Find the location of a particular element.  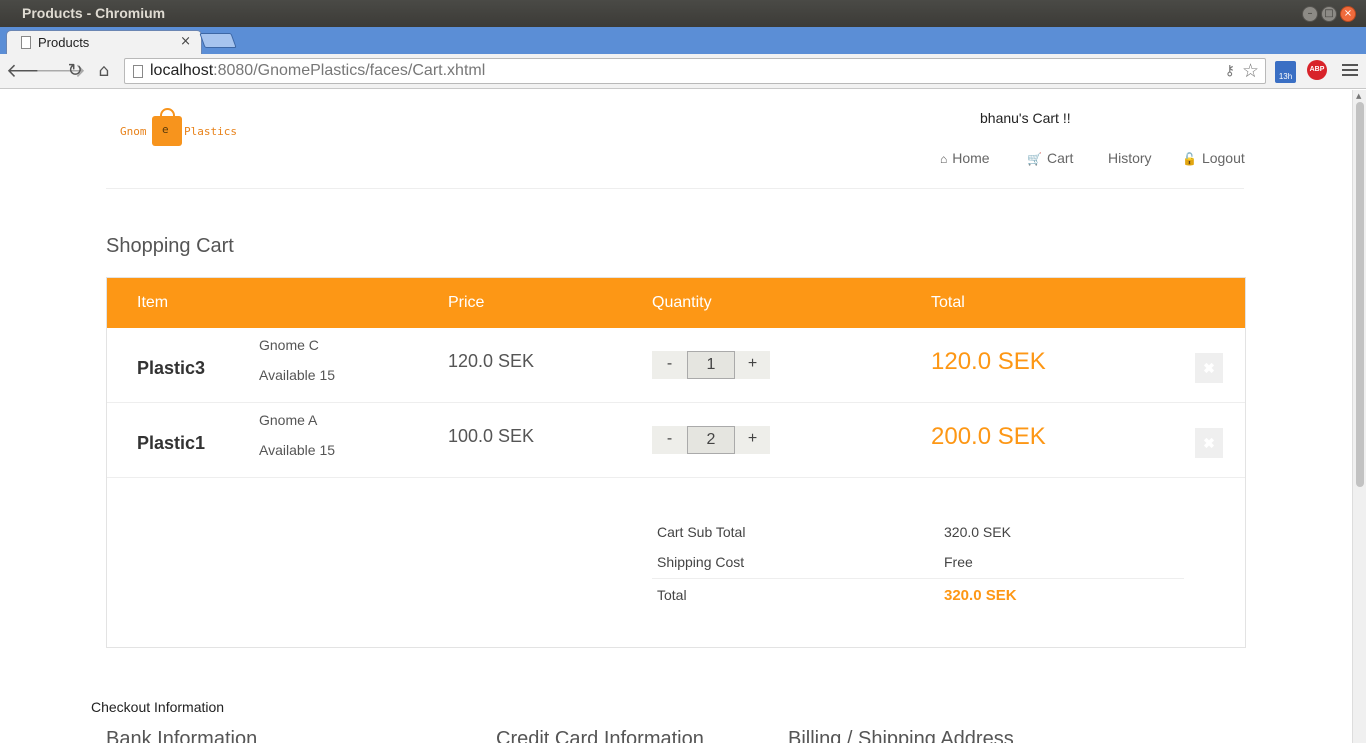

item-total: 120.0 SEK is located at coordinates (988, 361).